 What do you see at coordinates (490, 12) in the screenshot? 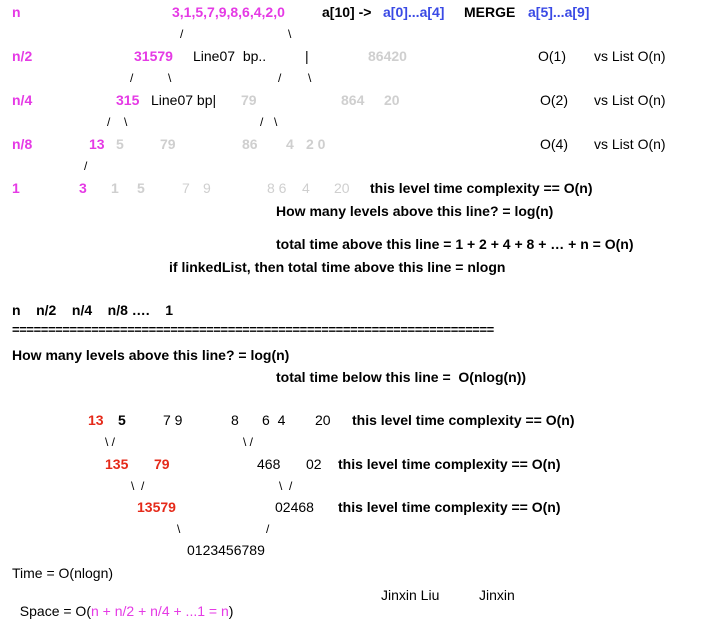
I see `header-merge: MERGE` at bounding box center [490, 12].